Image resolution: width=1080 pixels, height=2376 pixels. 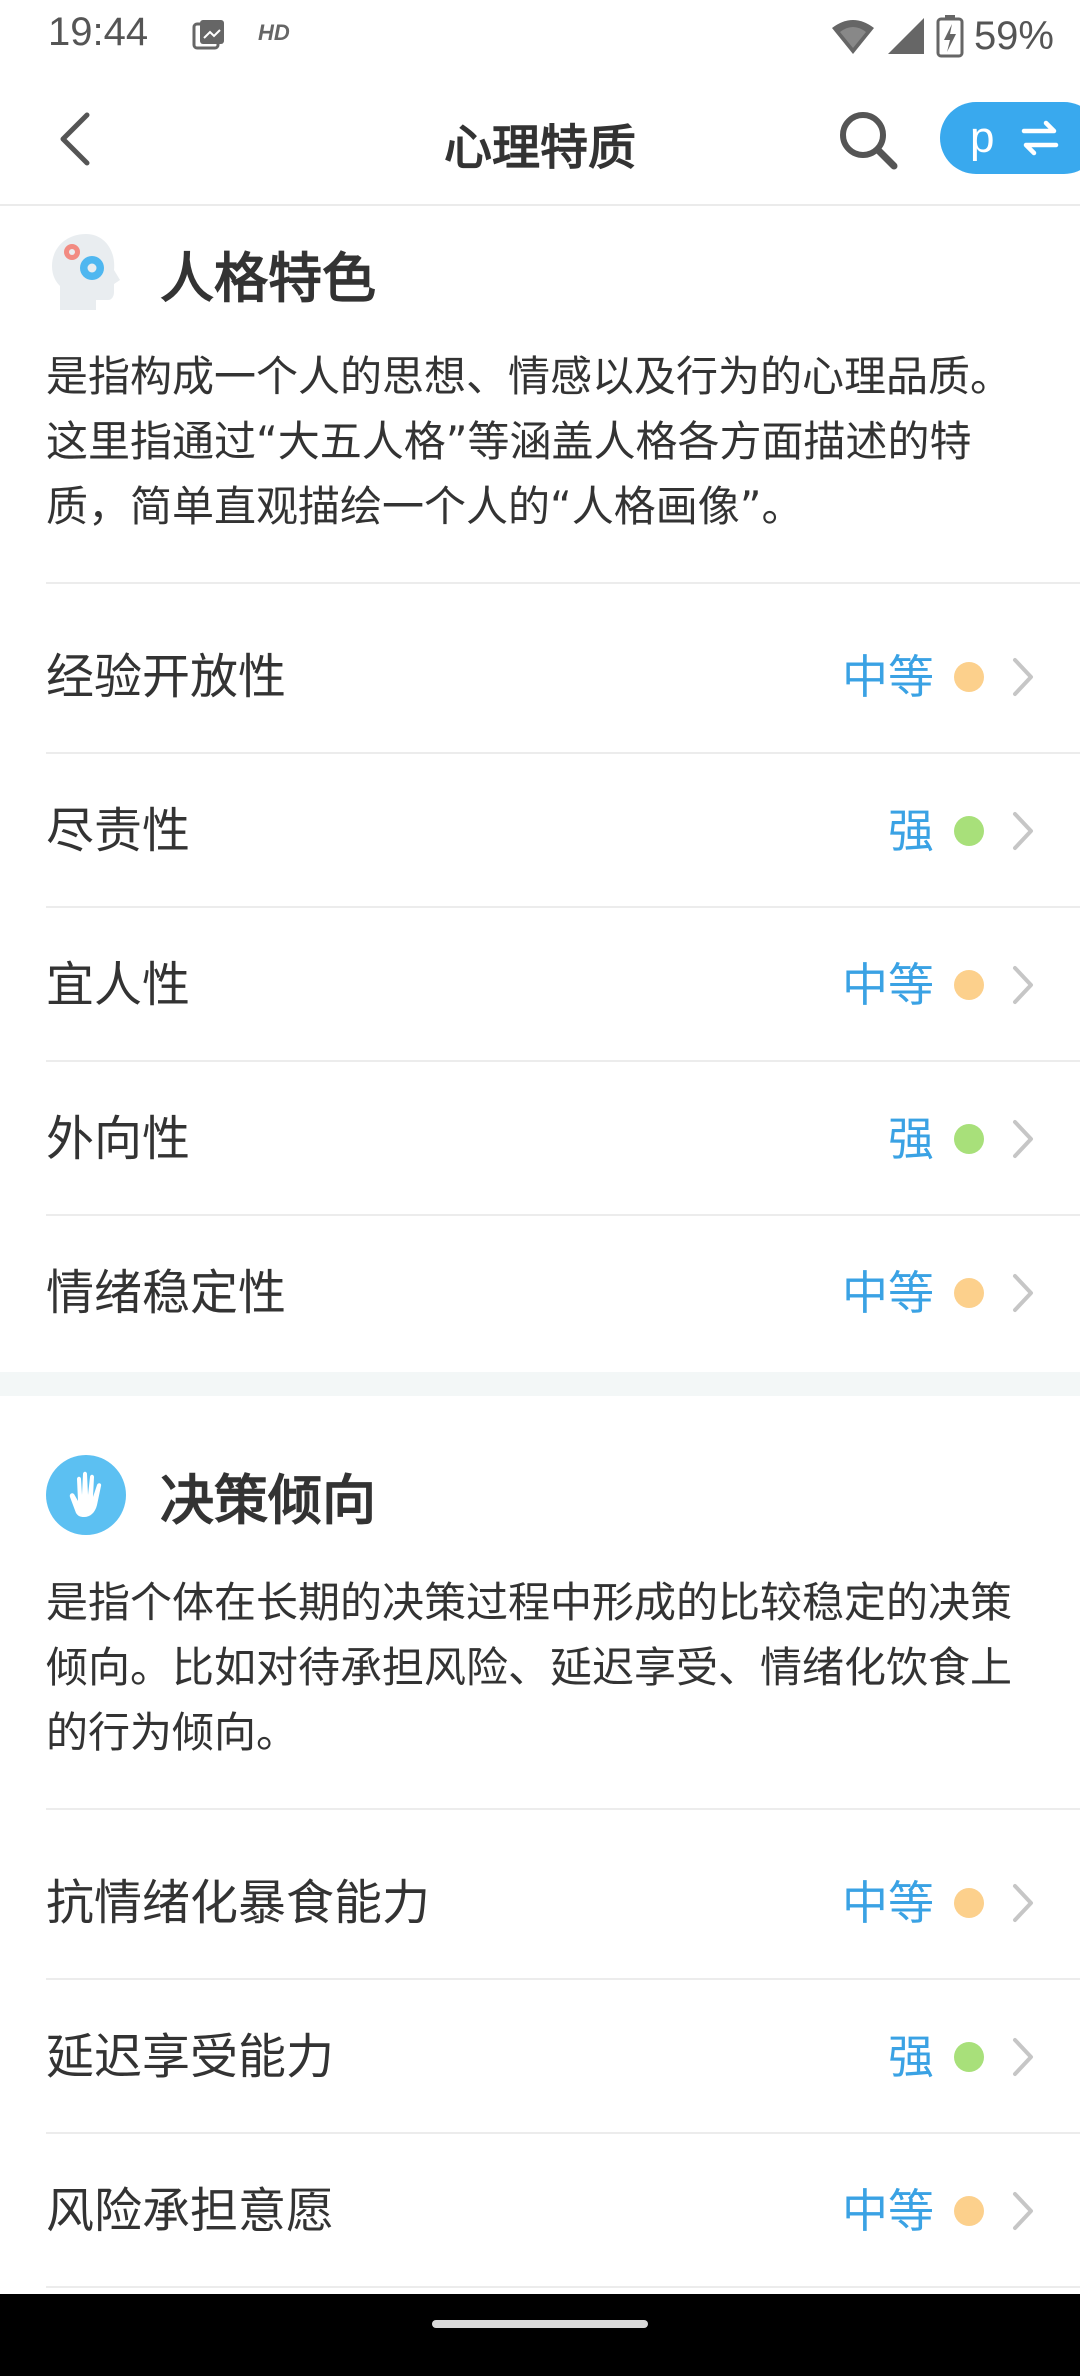 What do you see at coordinates (238, 1903) in the screenshot?
I see `item-label: 抗情绪化暴食能力` at bounding box center [238, 1903].